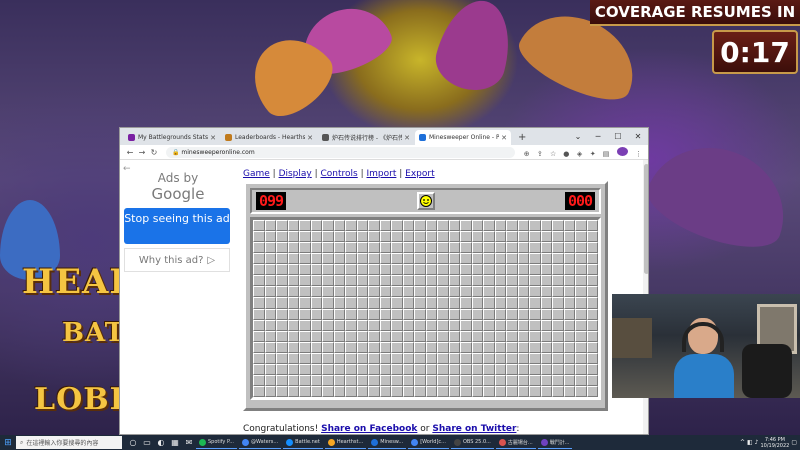 Image resolution: width=800 pixels, height=450 pixels. What do you see at coordinates (69, 442) in the screenshot?
I see `taskbar-search: ⌕ 在這裡輸入你要搜尋的內容` at bounding box center [69, 442].